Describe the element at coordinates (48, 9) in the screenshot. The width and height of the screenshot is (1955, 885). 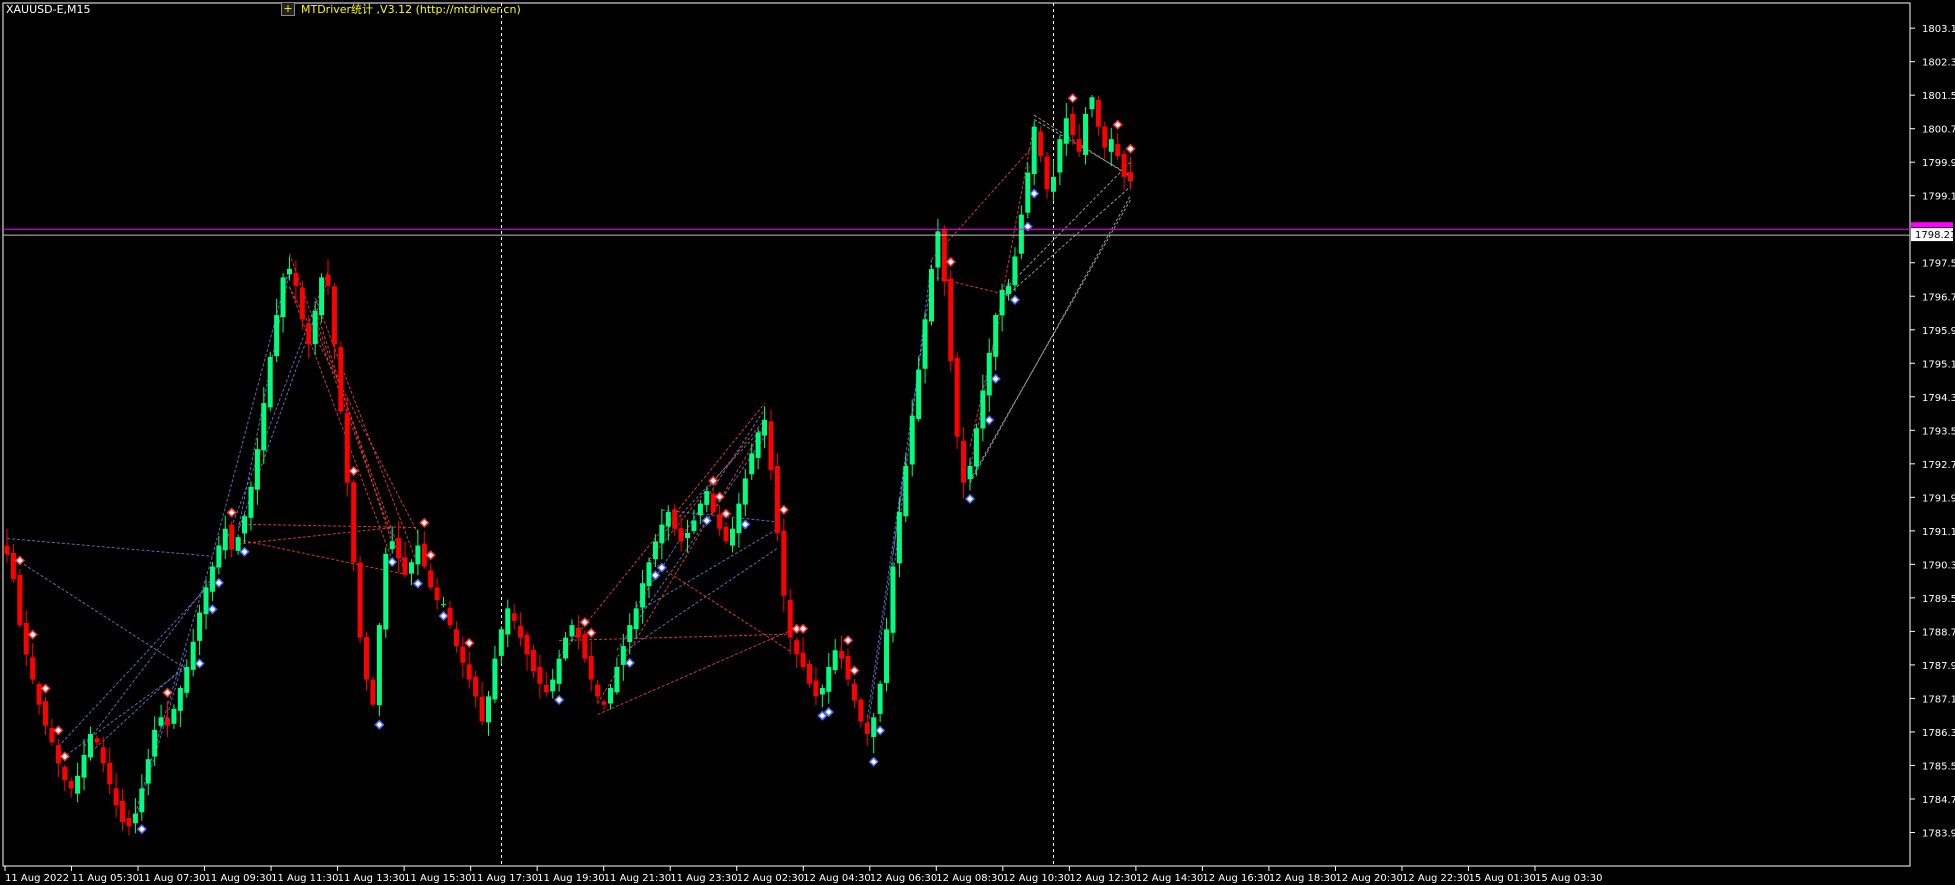
I see `chart-symbol-label: XAUUSD-E,M15` at that location.